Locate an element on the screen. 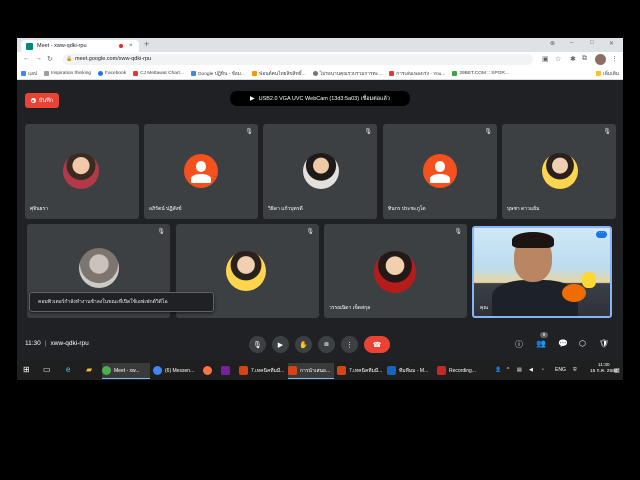  participant-name: ทินกร ประชะภูโด is located at coordinates (407, 209).